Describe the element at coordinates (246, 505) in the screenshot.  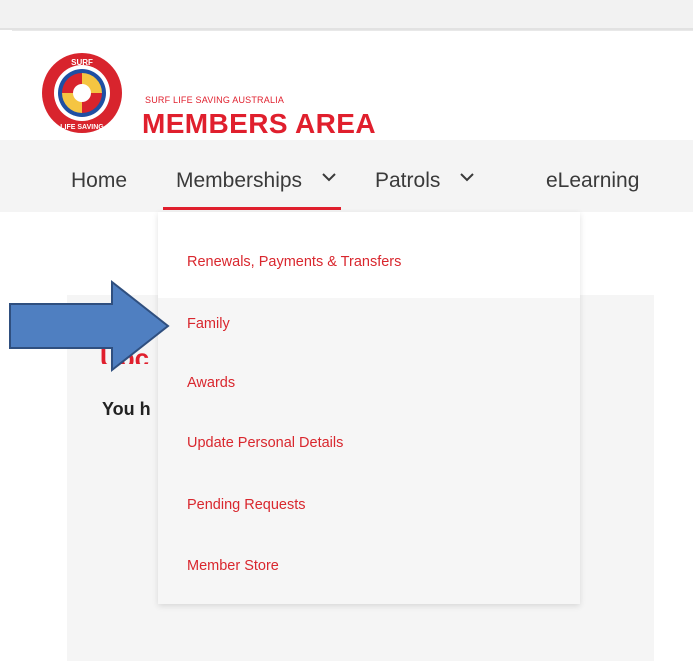
I see `menu-item-pending-requests: Pending Requests` at that location.